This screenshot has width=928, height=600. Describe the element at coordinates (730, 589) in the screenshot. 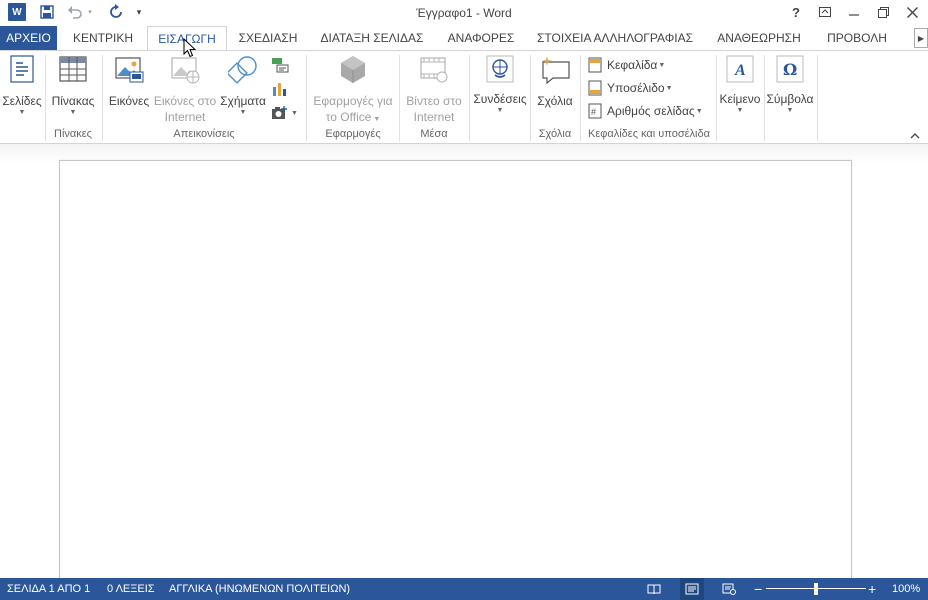

I see `web-layout-icon` at that location.